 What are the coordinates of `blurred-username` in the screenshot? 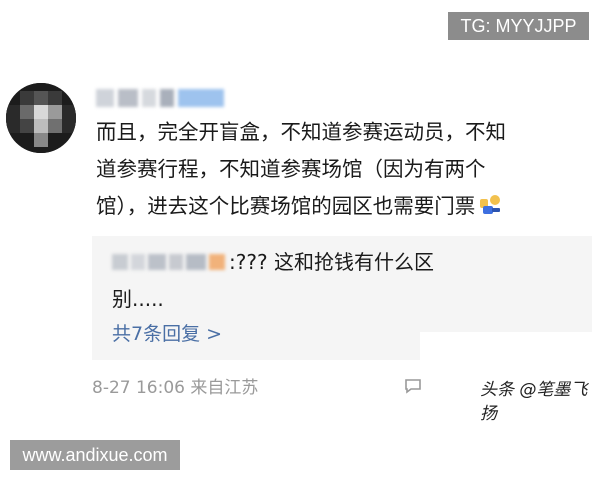 It's located at (160, 98).